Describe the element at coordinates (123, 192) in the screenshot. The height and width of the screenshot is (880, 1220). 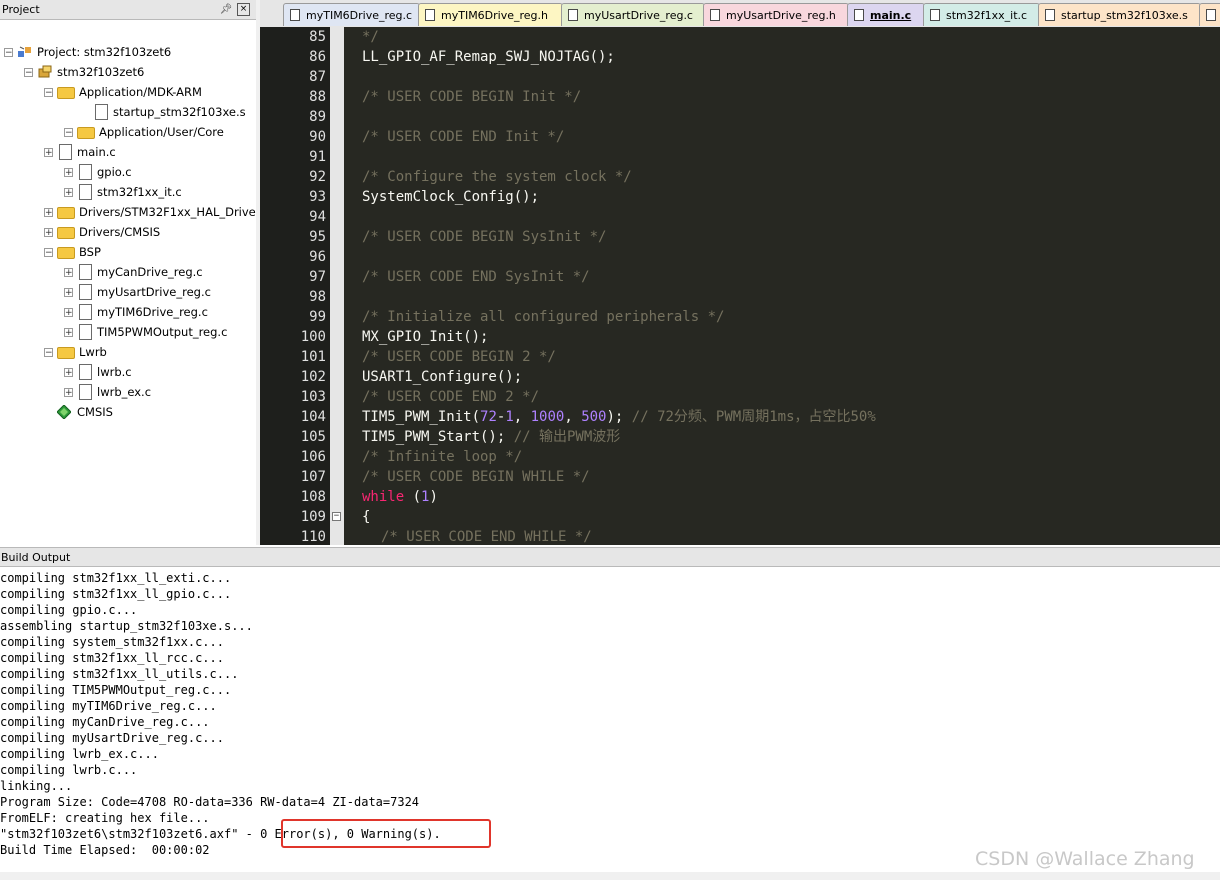
I see `tree-item: + stm32f1xx_it.c` at that location.